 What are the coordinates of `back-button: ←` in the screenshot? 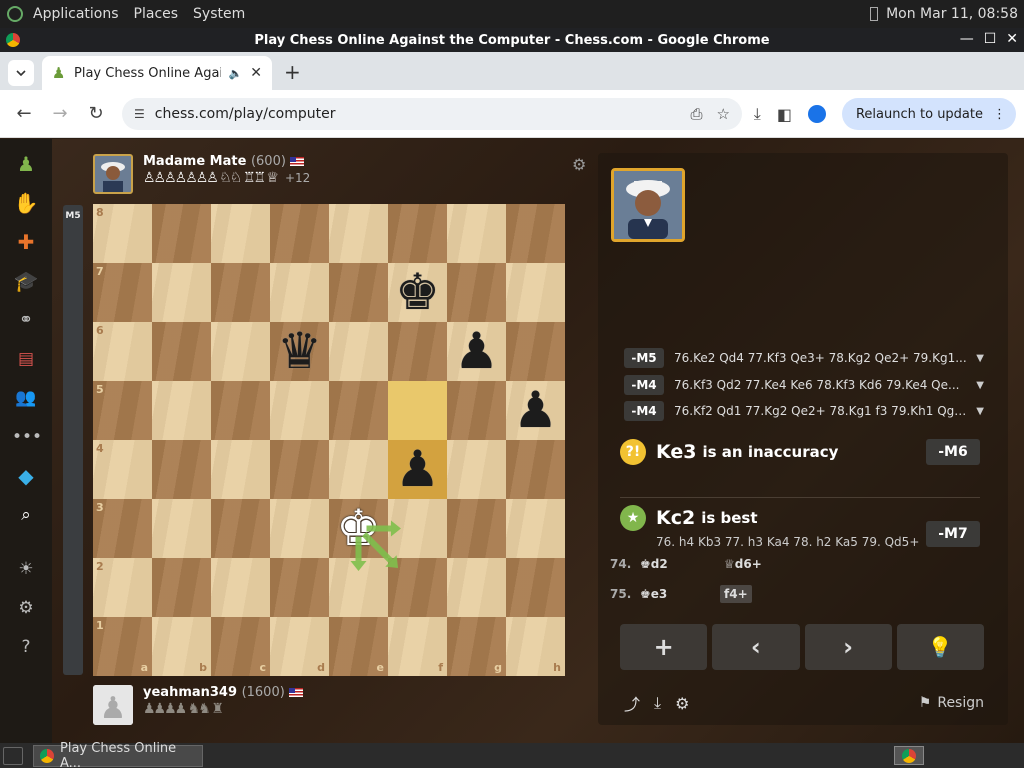 It's located at (24, 113).